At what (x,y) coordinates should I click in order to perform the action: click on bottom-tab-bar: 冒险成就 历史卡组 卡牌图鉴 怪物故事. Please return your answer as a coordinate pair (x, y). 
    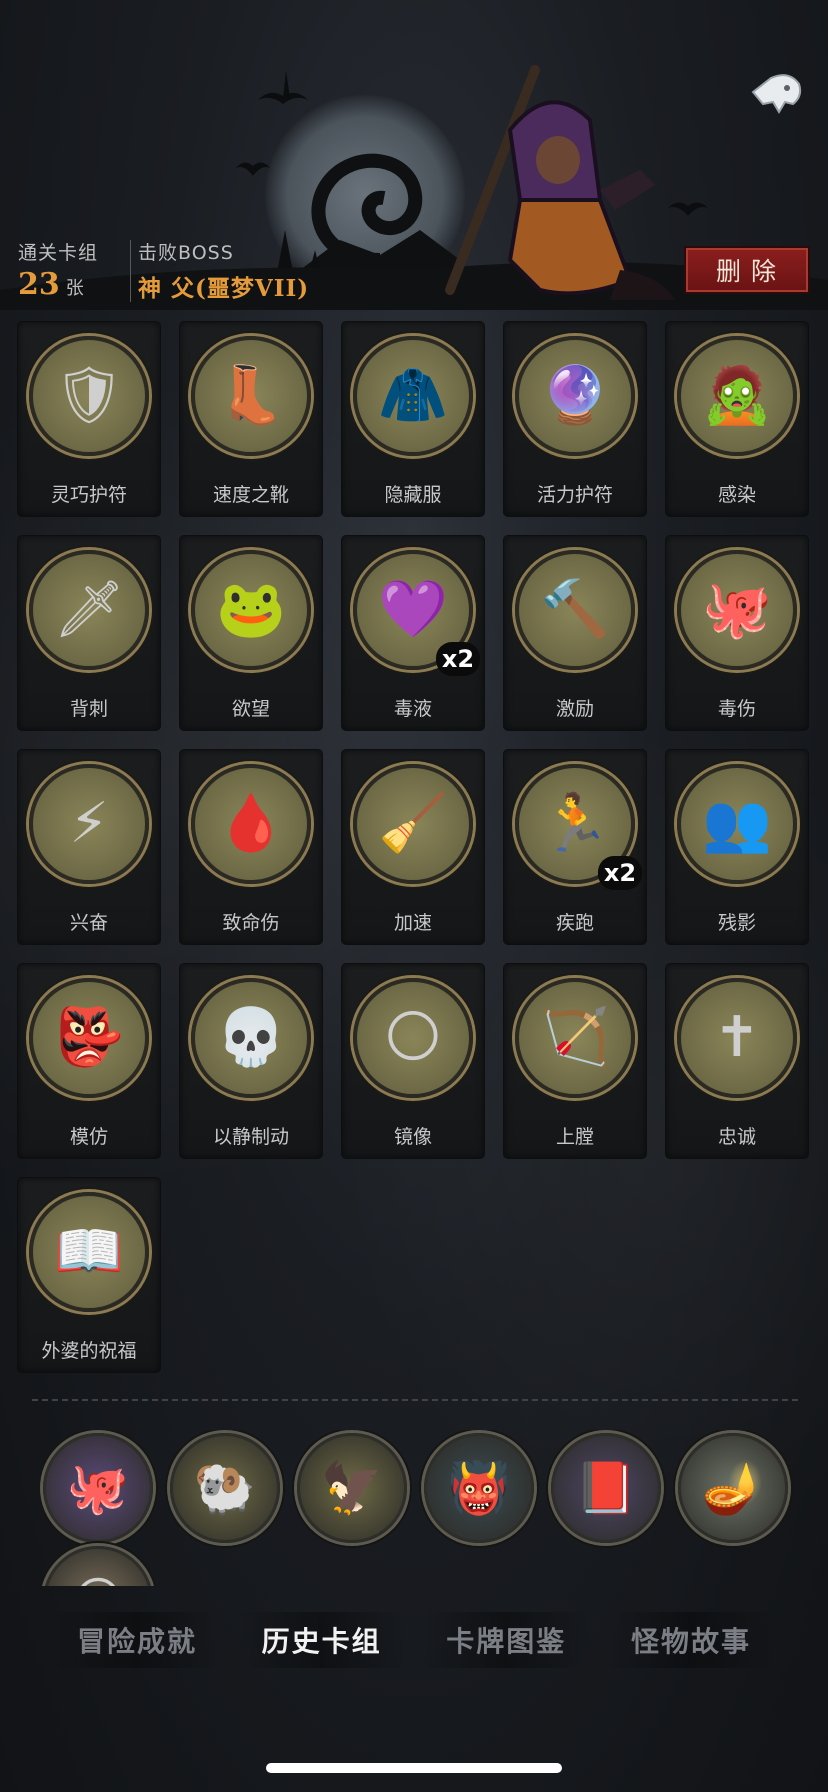
    Looking at the image, I should click on (414, 1640).